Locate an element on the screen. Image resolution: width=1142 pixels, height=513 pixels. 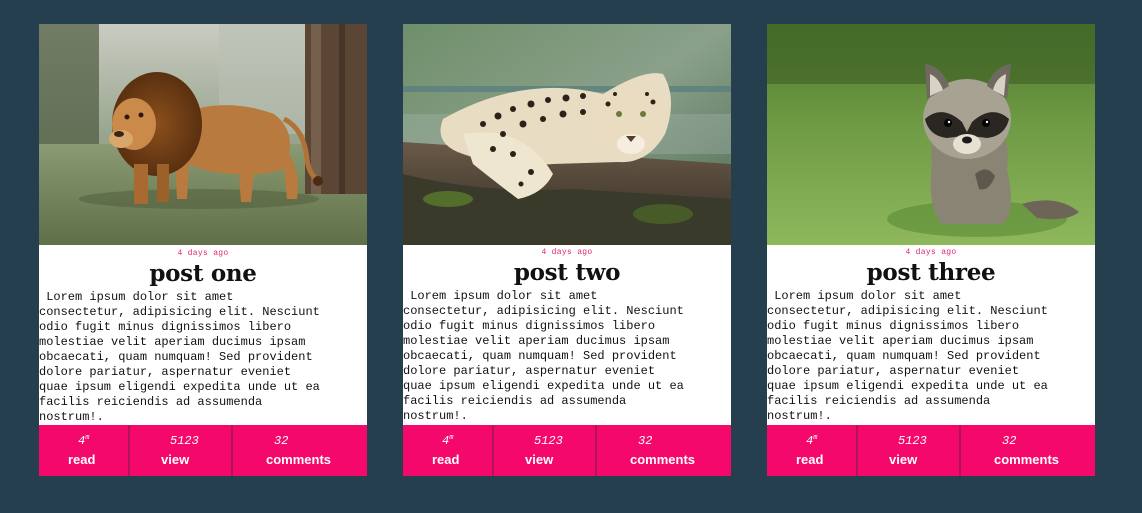
post-title: post three is located at coordinates (931, 272).